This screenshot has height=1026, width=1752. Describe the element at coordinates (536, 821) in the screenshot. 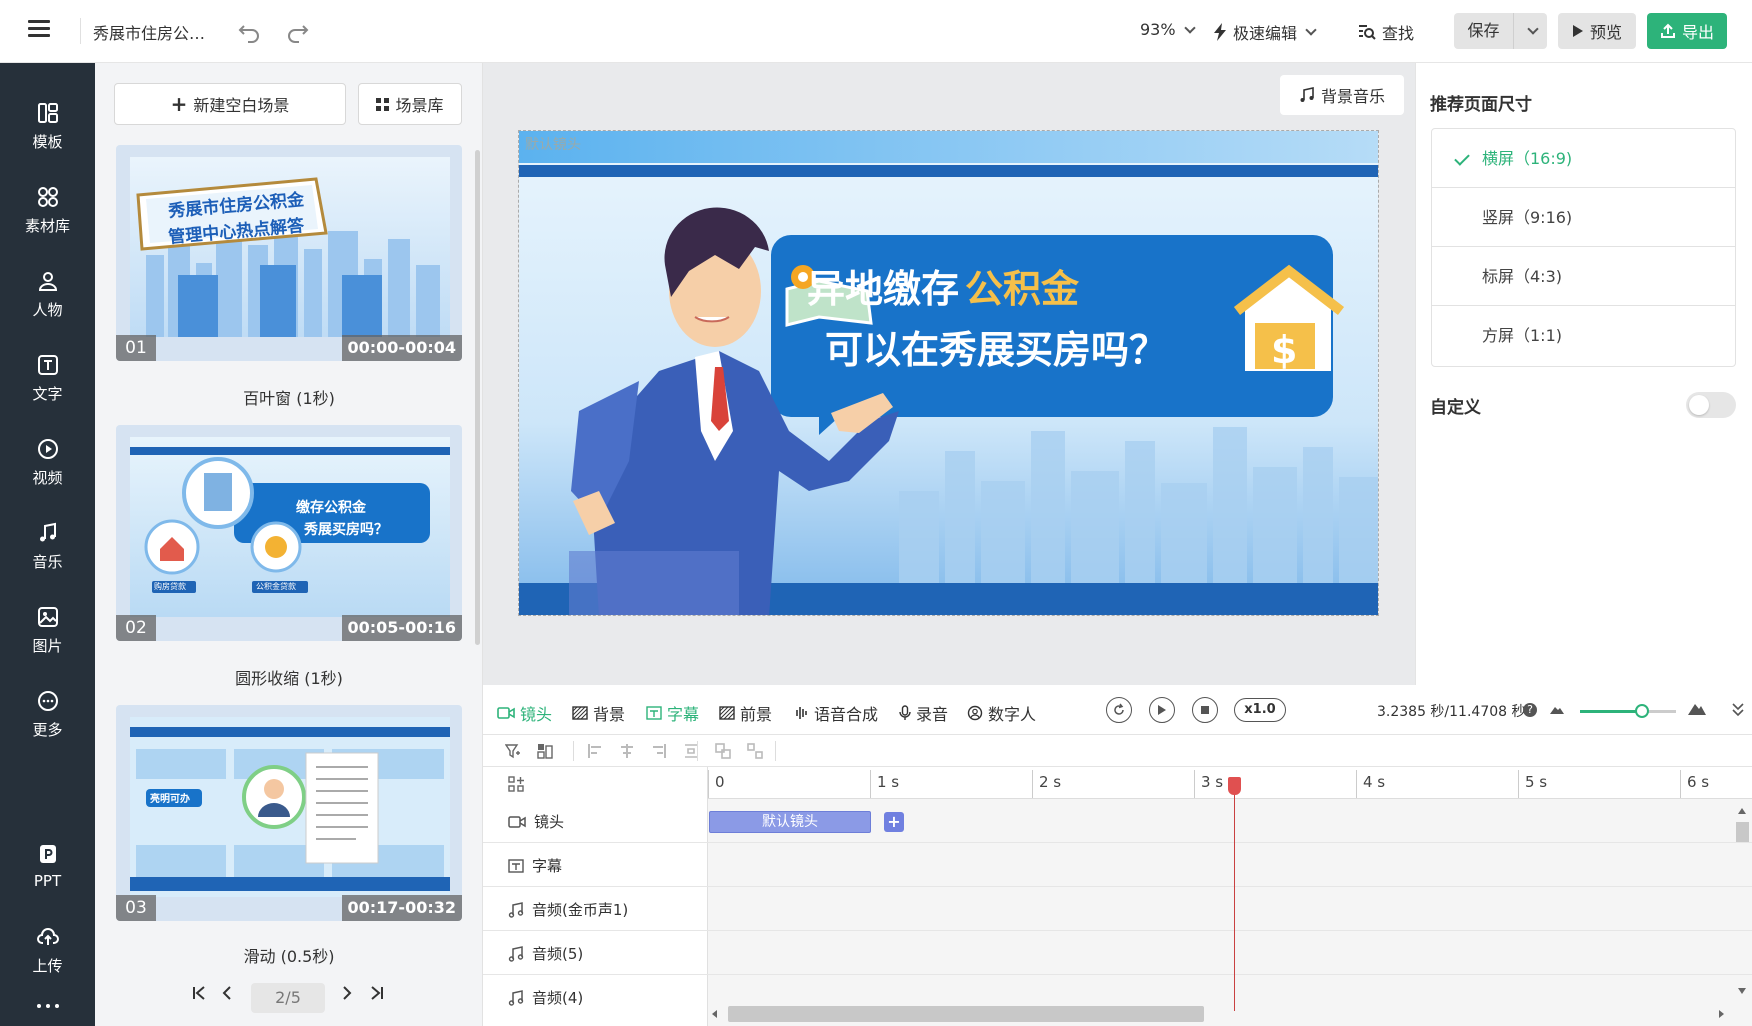

I see `track-label-shot: 镜头` at that location.